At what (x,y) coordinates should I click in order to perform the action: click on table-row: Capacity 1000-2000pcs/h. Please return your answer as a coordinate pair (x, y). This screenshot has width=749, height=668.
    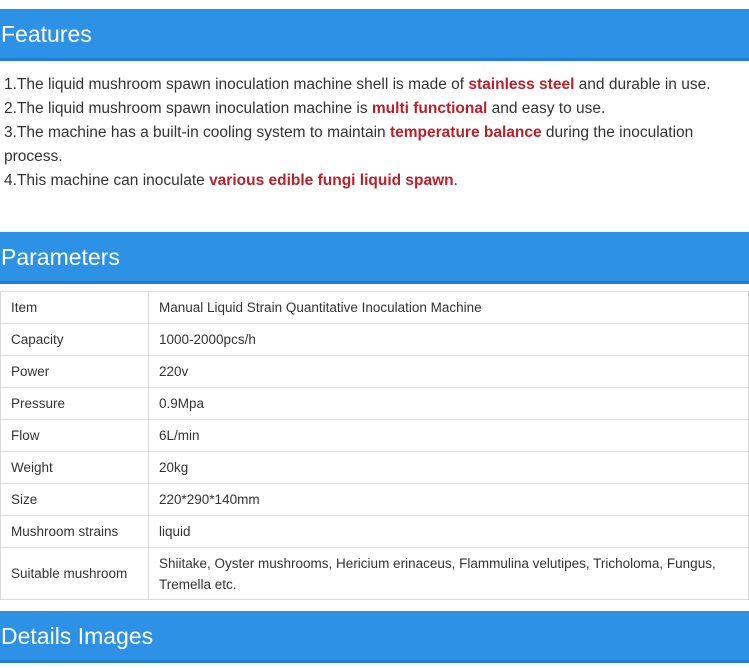
    Looking at the image, I should click on (374, 339).